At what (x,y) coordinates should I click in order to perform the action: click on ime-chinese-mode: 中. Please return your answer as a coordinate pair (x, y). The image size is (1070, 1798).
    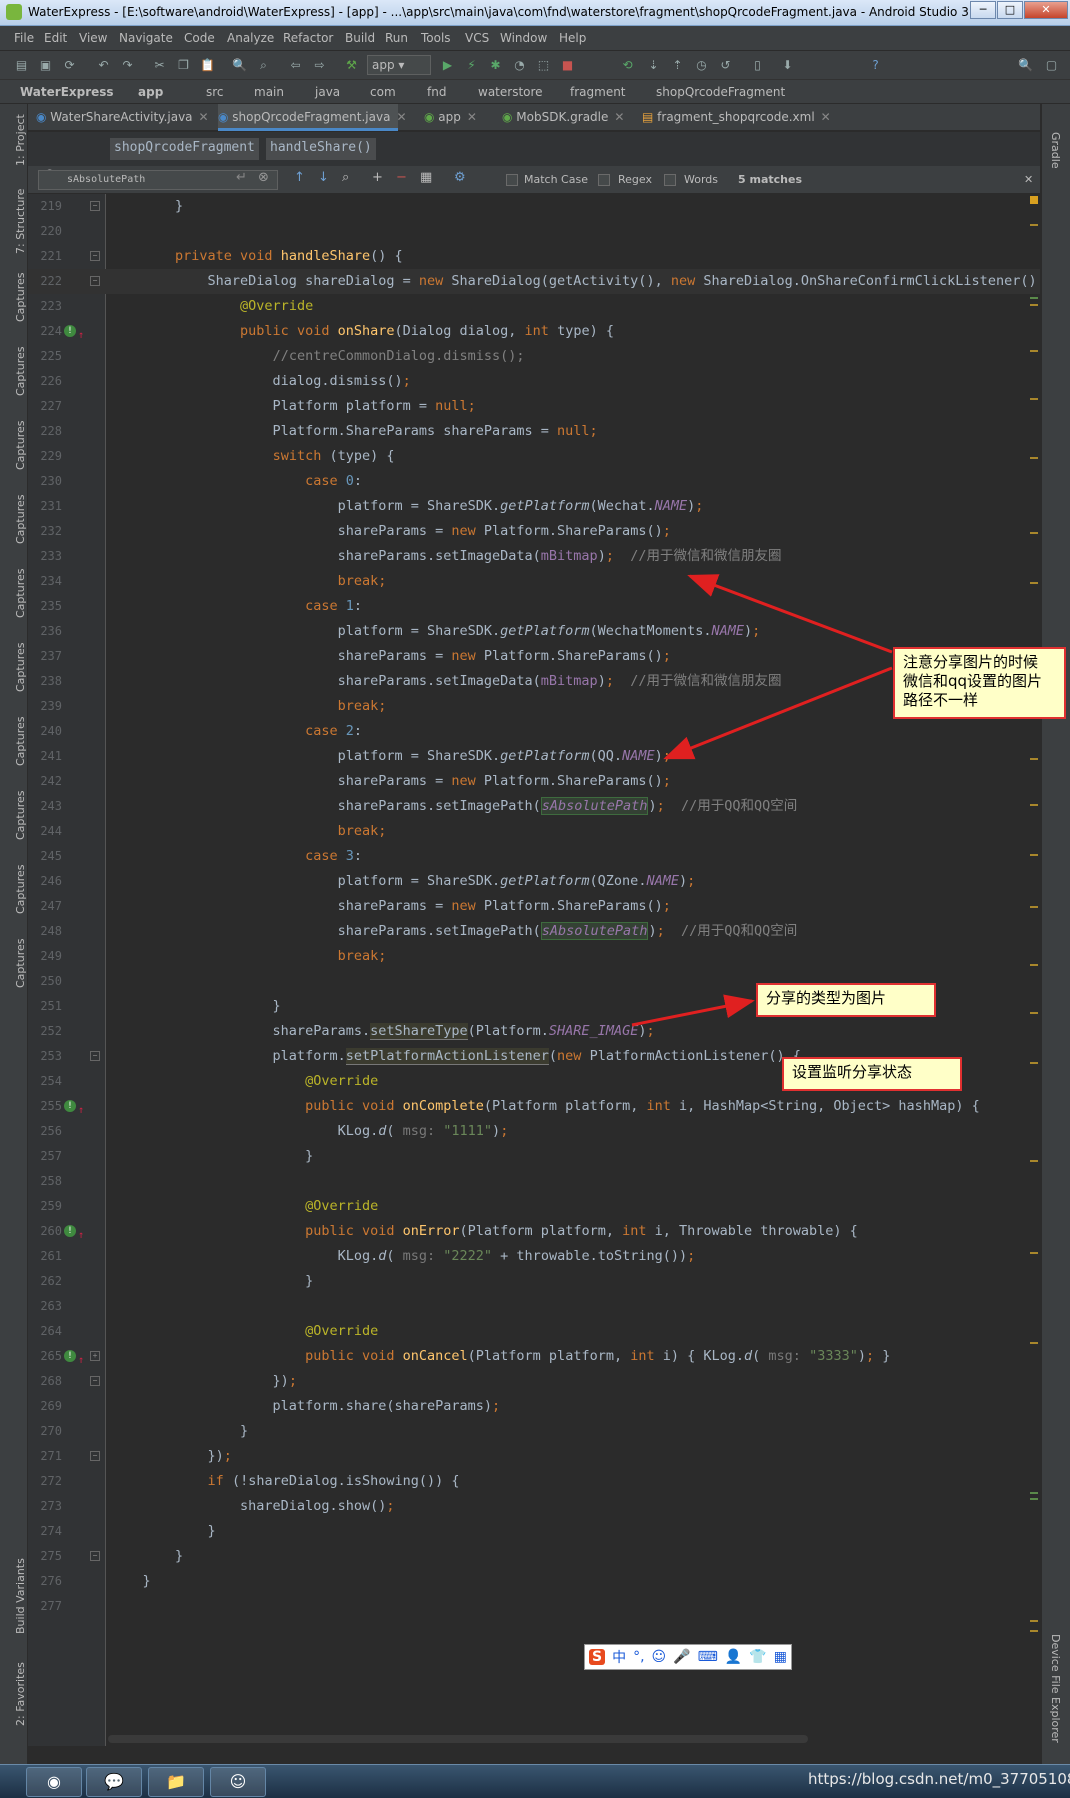
    Looking at the image, I should click on (619, 1657).